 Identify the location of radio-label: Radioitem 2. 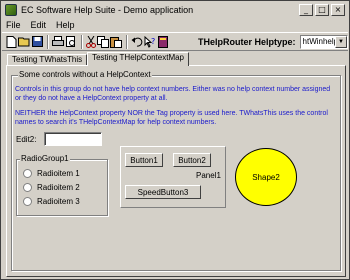
(58, 187).